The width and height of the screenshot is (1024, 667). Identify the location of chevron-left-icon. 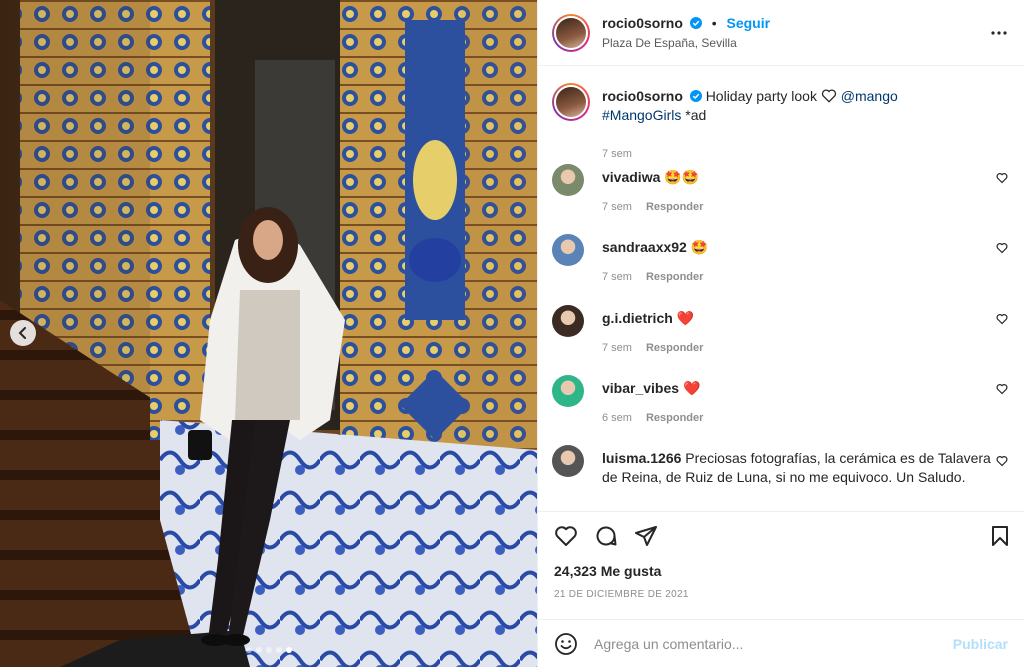
(22, 333).